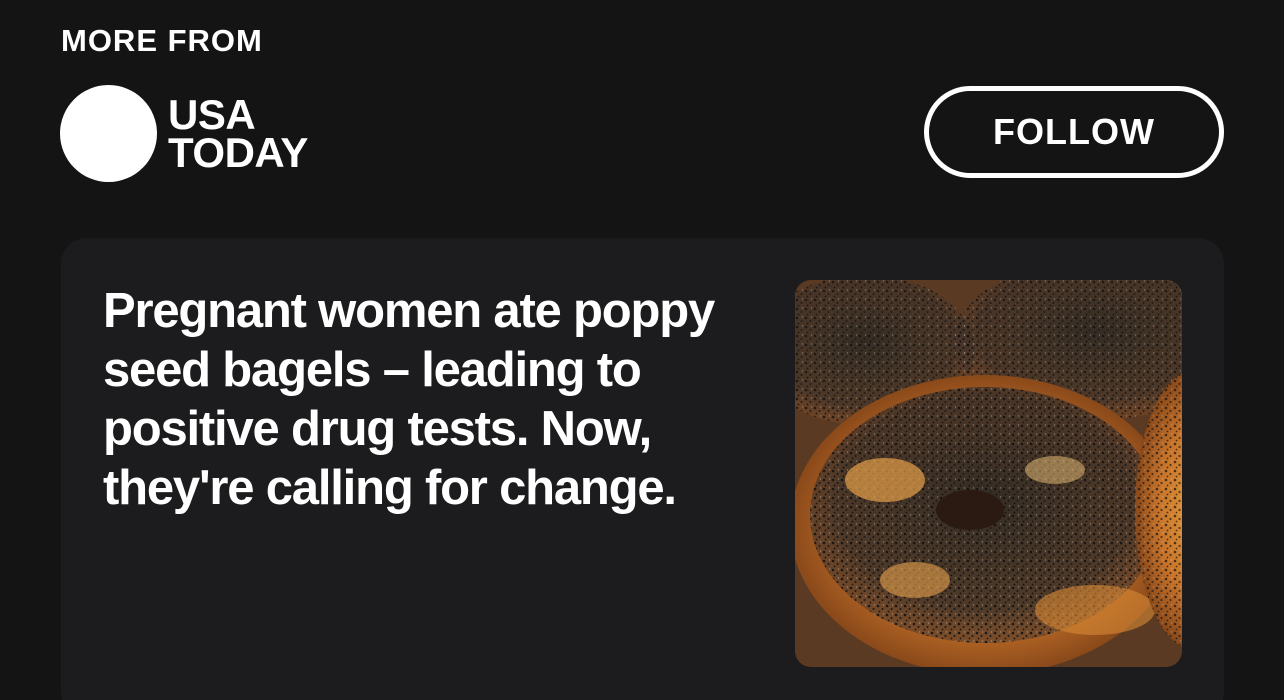 Image resolution: width=1284 pixels, height=700 pixels. I want to click on publisher-name-line2: TODAY, so click(238, 152).